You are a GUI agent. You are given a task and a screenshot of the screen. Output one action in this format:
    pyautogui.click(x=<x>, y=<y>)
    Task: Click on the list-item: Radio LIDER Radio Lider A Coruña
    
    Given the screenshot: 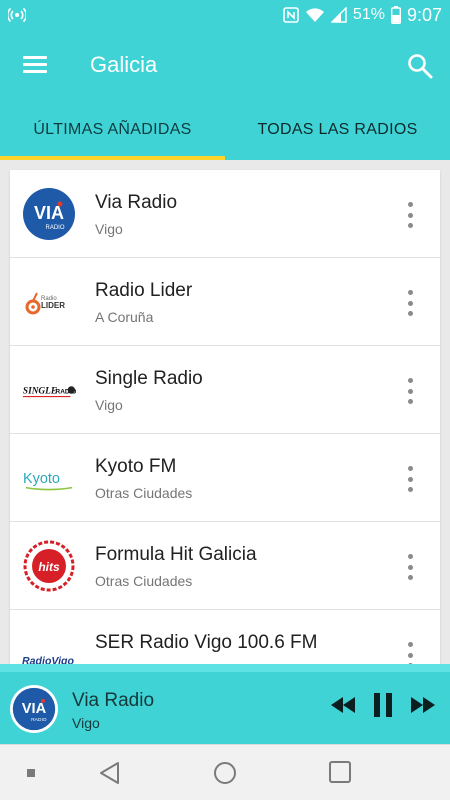 What is the action you would take?
    pyautogui.click(x=225, y=302)
    